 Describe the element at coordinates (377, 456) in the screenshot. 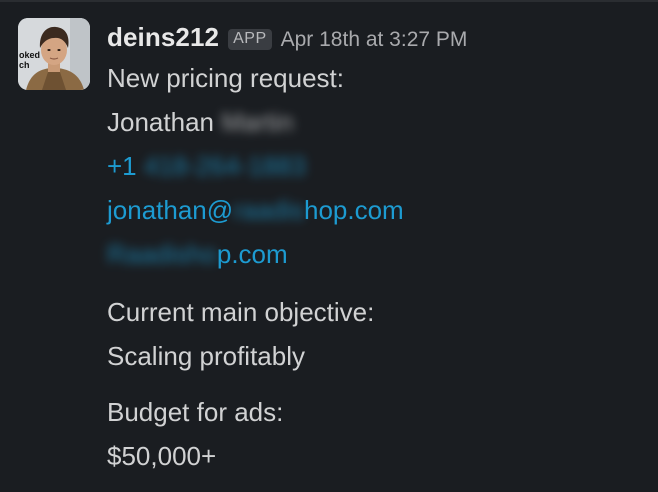

I see `budget-value-line: $50,000+` at that location.